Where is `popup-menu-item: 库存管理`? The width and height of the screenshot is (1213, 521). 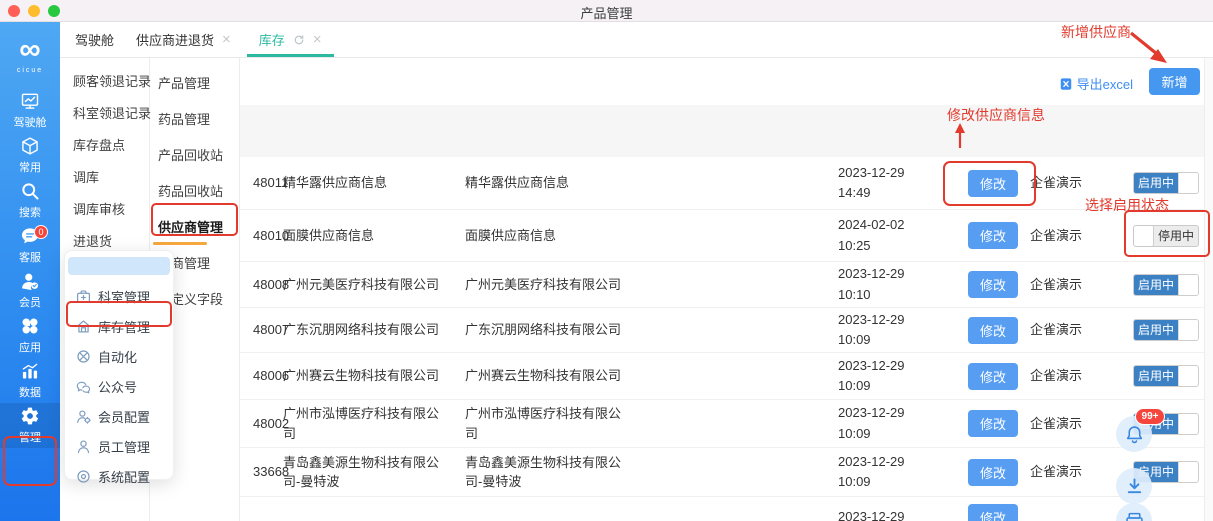 popup-menu-item: 库存管理 is located at coordinates (119, 326).